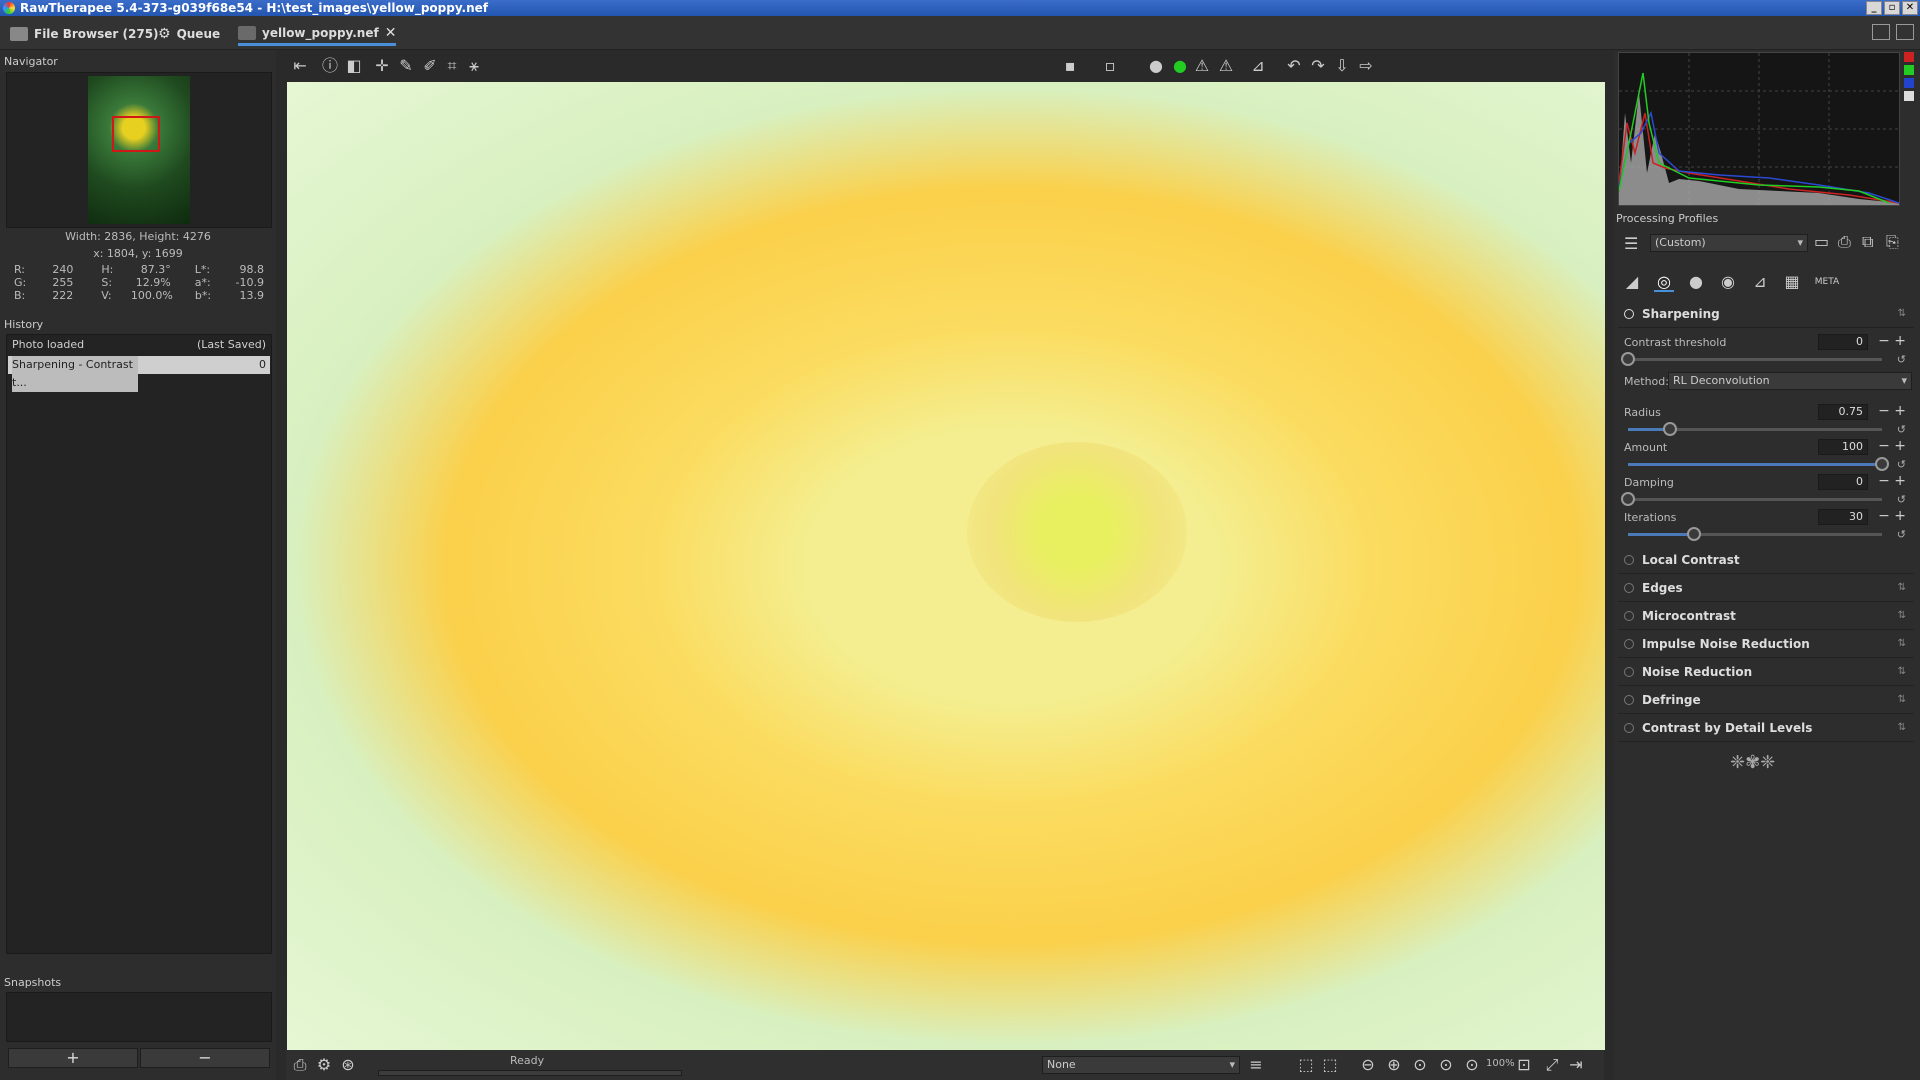 Image resolution: width=1920 pixels, height=1080 pixels. I want to click on info-icon: ⓘ, so click(330, 66).